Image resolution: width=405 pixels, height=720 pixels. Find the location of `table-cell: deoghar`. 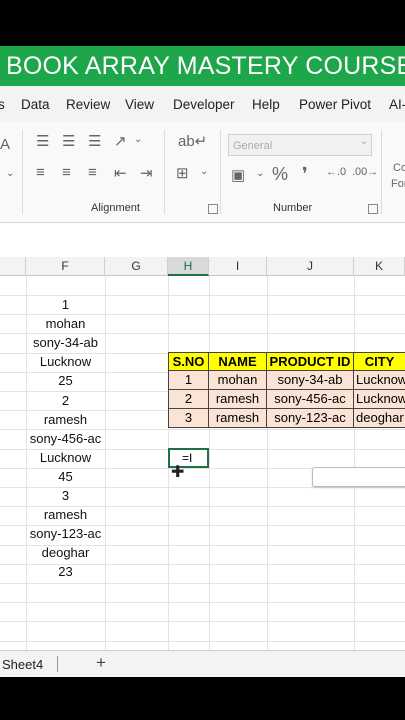

table-cell: deoghar is located at coordinates (379, 418).